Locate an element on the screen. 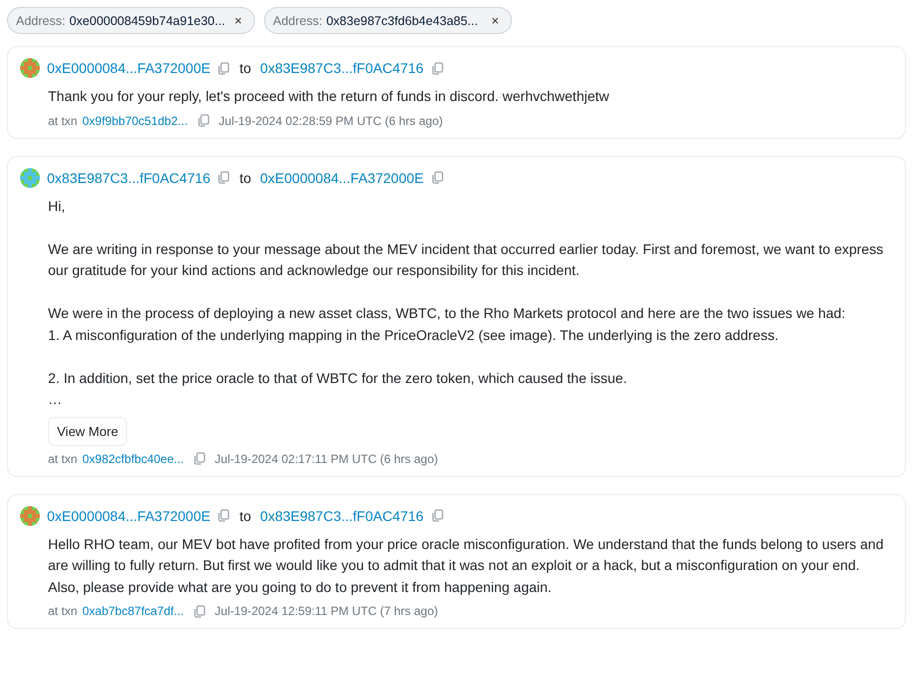 This screenshot has width=915, height=673. message-text: 1. A misconfiguration of the underlying mapping in the PriceOracleV2 (see image). The underlying is the zero address. is located at coordinates (414, 335).